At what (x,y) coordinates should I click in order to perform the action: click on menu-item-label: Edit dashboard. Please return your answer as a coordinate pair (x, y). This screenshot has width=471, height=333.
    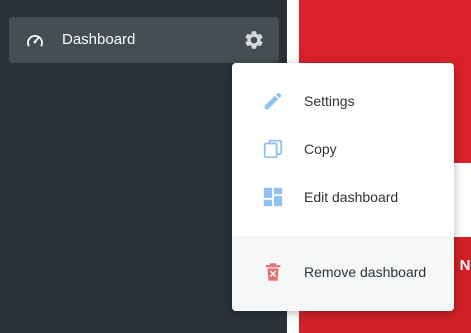
    Looking at the image, I should click on (351, 197).